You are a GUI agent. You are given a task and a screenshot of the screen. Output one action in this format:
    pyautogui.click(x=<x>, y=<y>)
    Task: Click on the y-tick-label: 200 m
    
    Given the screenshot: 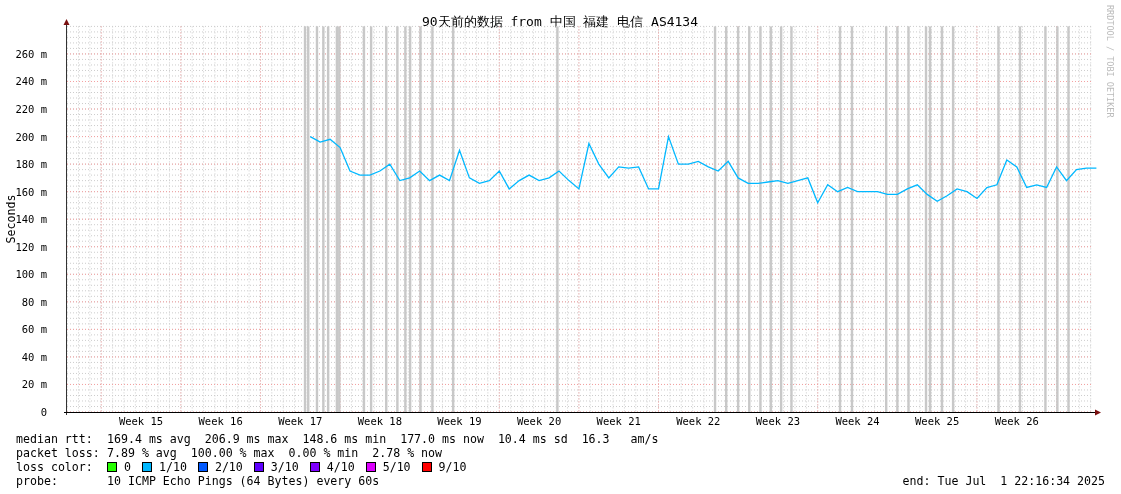 What is the action you would take?
    pyautogui.click(x=31, y=136)
    